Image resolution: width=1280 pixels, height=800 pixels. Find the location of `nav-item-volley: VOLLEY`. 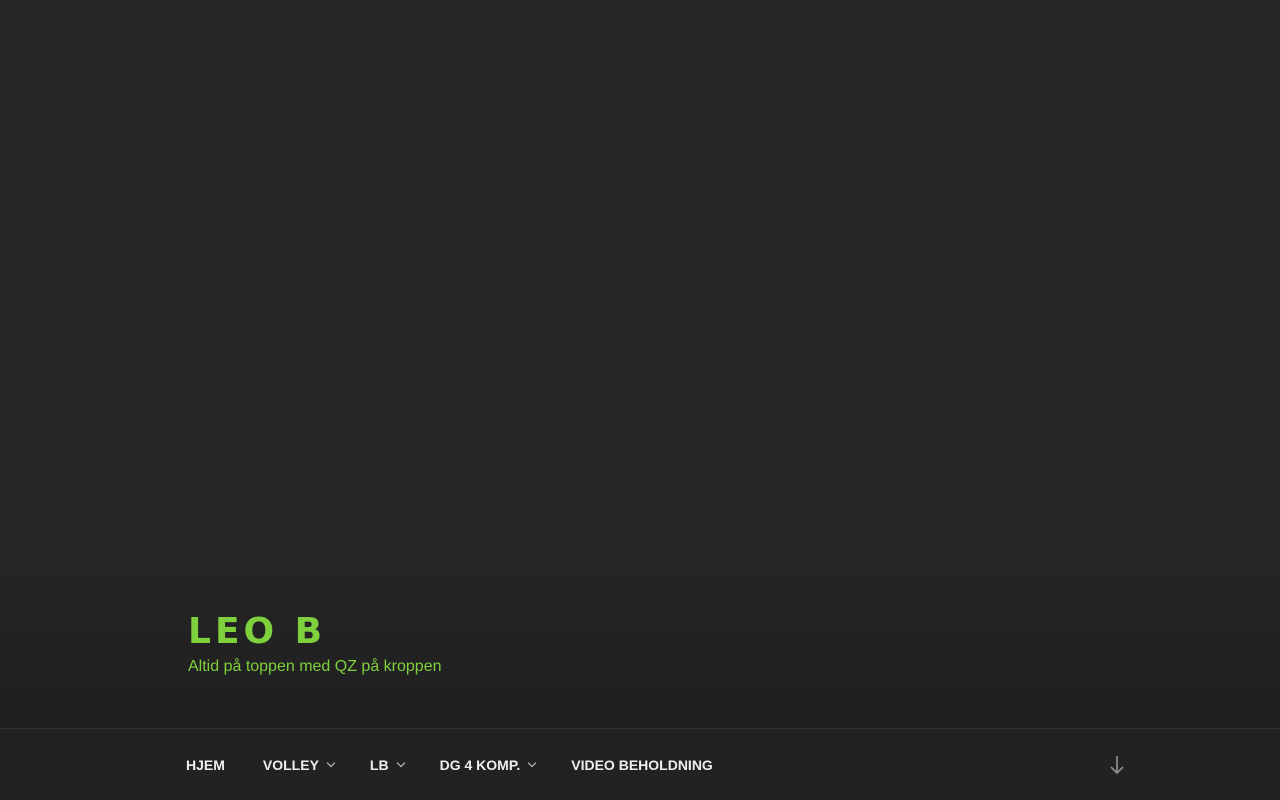

nav-item-volley: VOLLEY is located at coordinates (299, 764).